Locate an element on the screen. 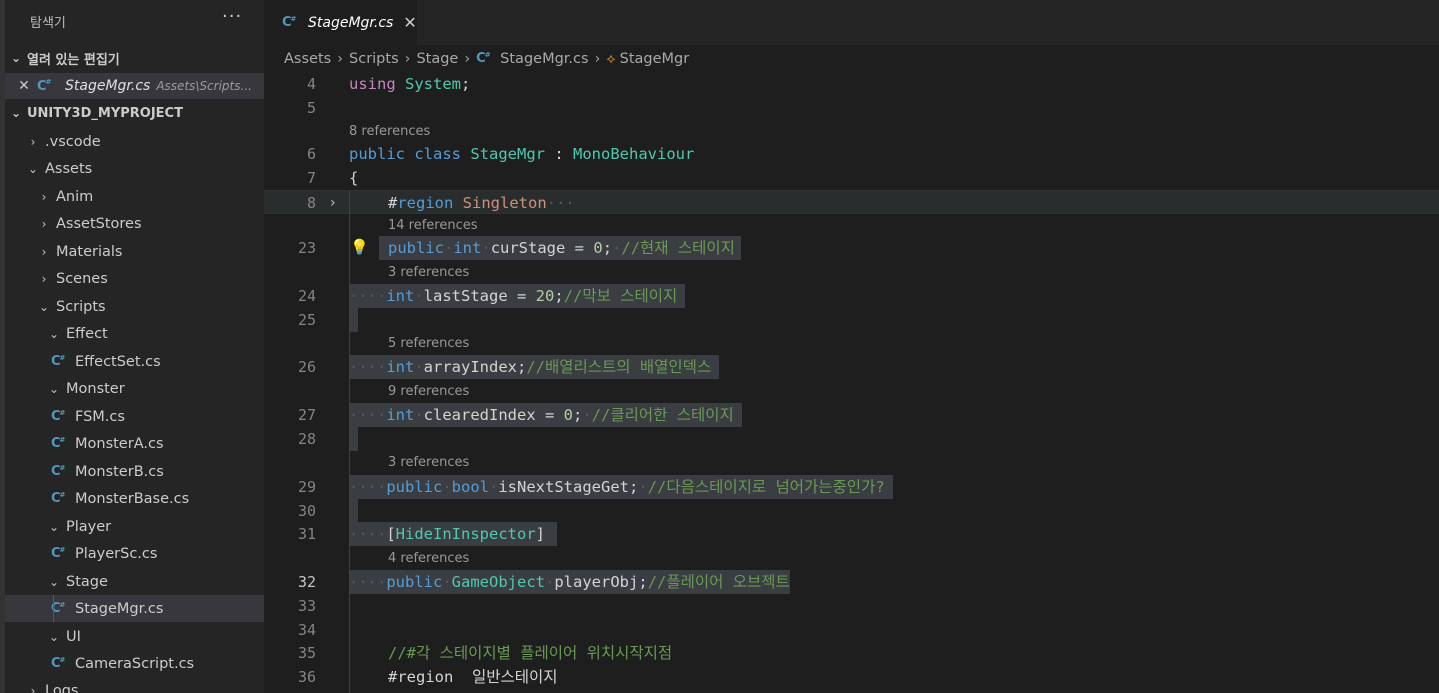  code-text: ····int·clearedIndex = 0;·//클리어한 스테이지 is located at coordinates (545, 415).